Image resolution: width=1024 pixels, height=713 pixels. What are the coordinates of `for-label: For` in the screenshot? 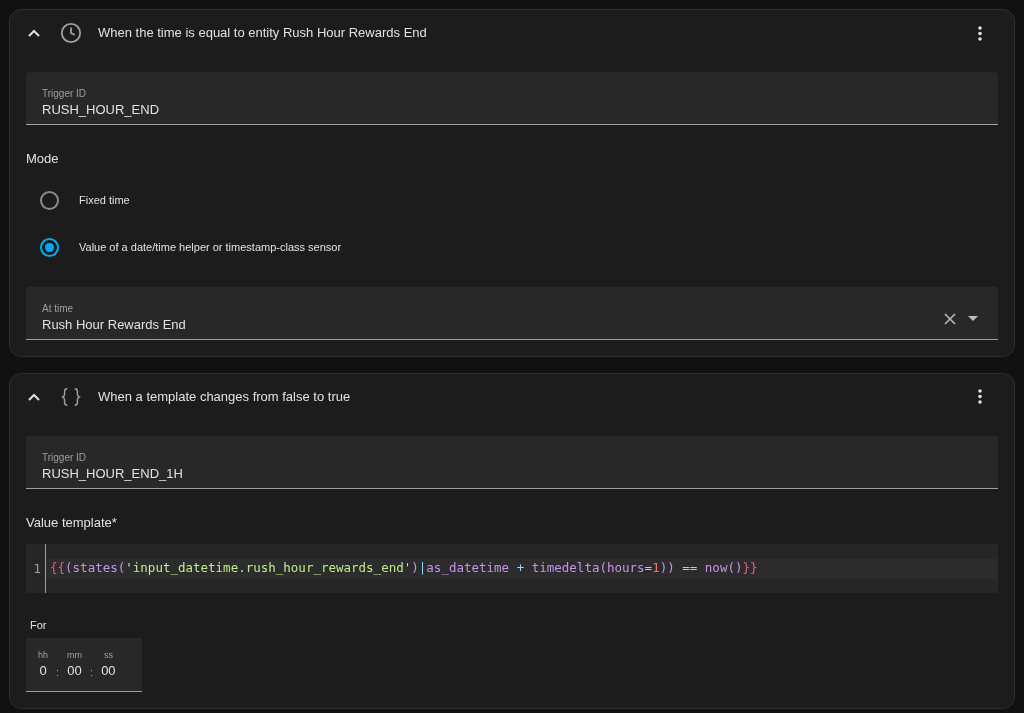 It's located at (39, 625).